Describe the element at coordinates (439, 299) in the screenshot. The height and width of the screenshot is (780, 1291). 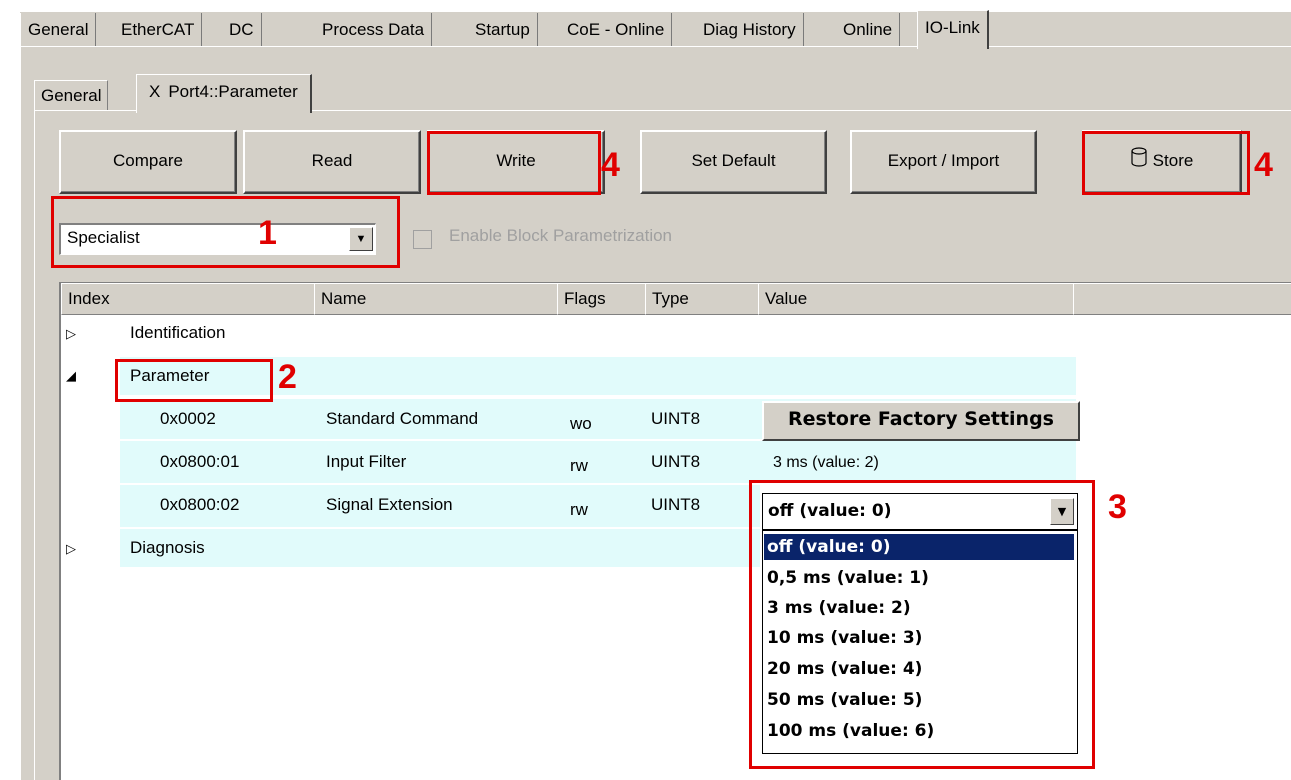
I see `col-header-name: Name` at that location.